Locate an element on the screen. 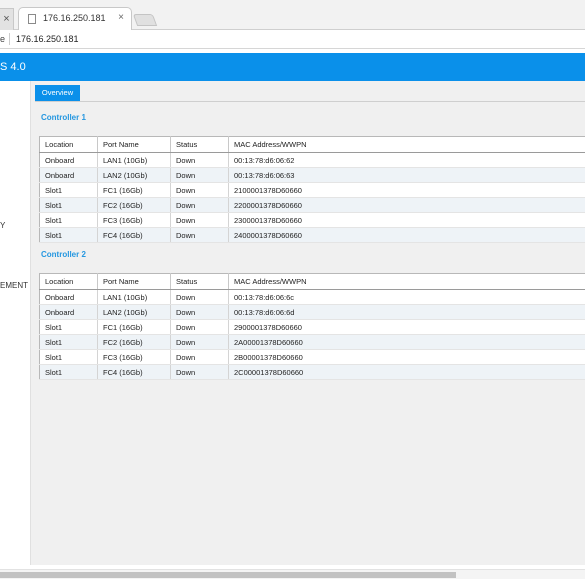 The width and height of the screenshot is (585, 585). table-row: Slot1 FC3 (16Gb) Down 2300001378D60660 is located at coordinates (312, 220).